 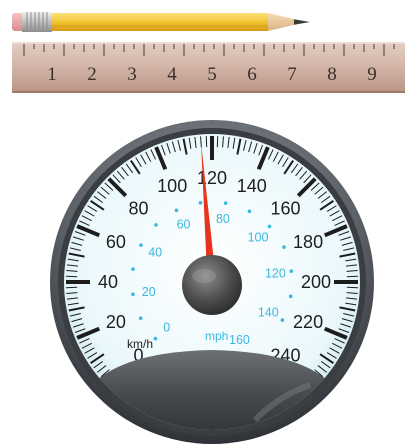 I want to click on mph-unit-label: mph, so click(x=216, y=336).